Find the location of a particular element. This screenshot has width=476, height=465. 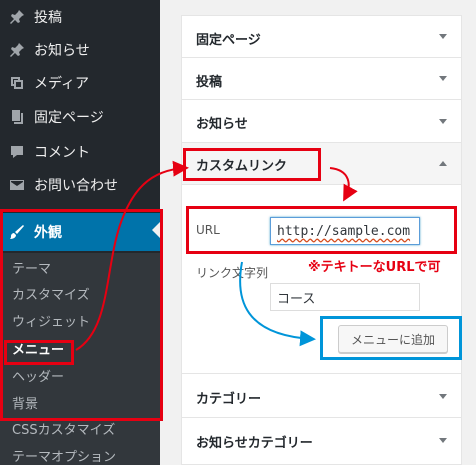

accordion-pages: 固定ページ is located at coordinates (321, 37).